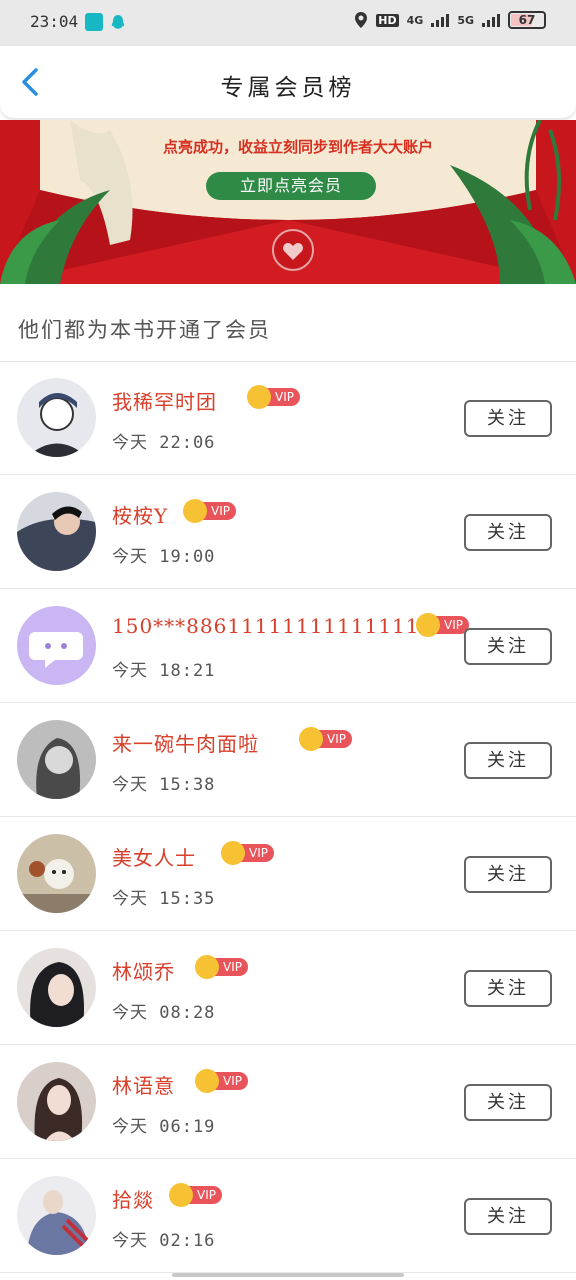  I want to click on member-name: 林语意, so click(143, 1084).